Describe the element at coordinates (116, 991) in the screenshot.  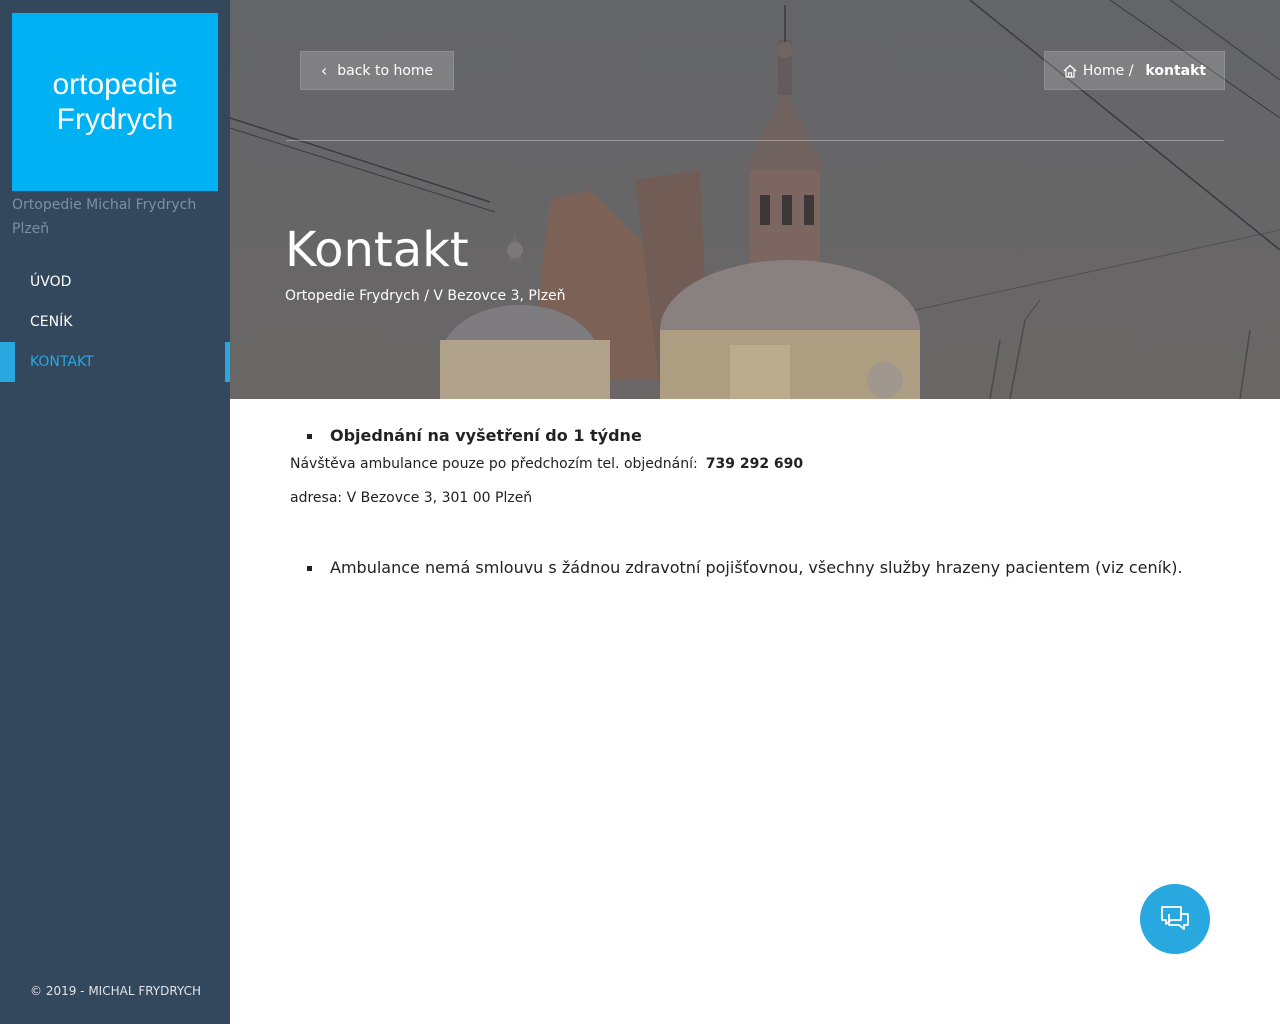
I see `copyright: © 2019 - MICHAL FRYDRYCH` at that location.